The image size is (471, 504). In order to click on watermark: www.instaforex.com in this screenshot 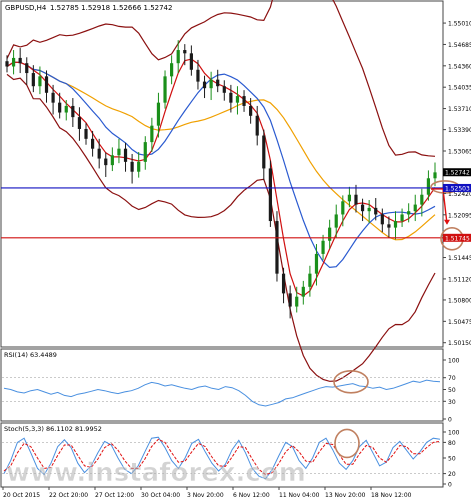, I will do `click(156, 473)`.